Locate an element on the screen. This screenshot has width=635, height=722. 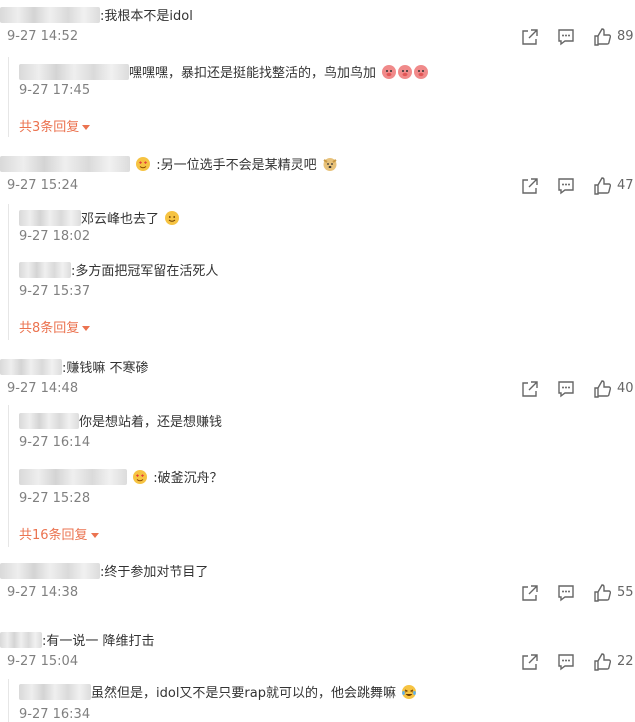
view-more-replies: 共8条回复 is located at coordinates (55, 326).